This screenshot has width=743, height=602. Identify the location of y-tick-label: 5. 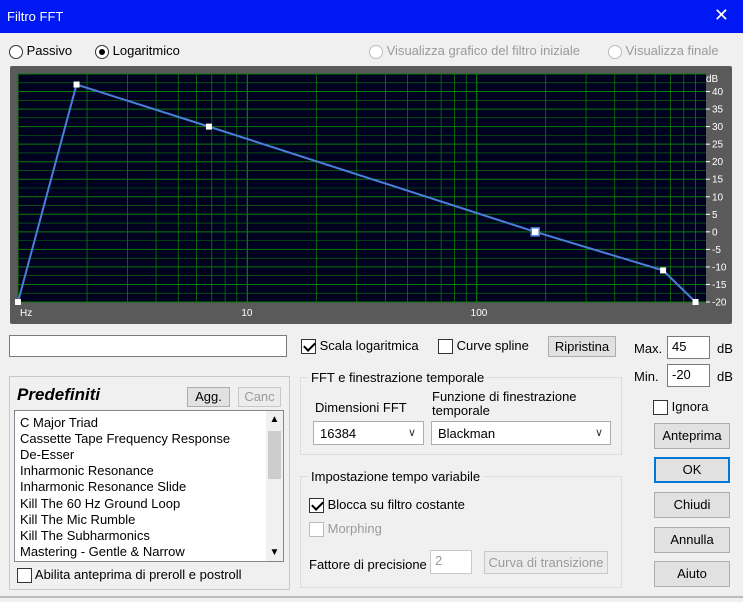
(715, 215).